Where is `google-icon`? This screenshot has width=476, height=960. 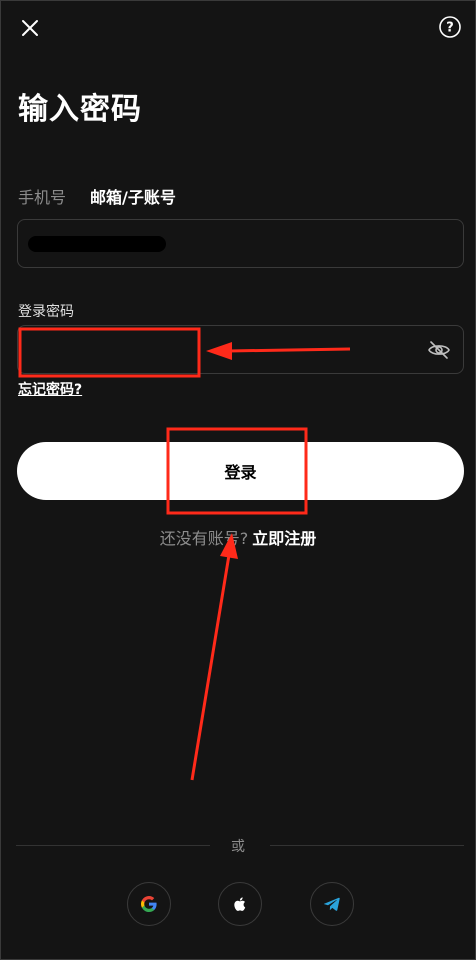
google-icon is located at coordinates (149, 904).